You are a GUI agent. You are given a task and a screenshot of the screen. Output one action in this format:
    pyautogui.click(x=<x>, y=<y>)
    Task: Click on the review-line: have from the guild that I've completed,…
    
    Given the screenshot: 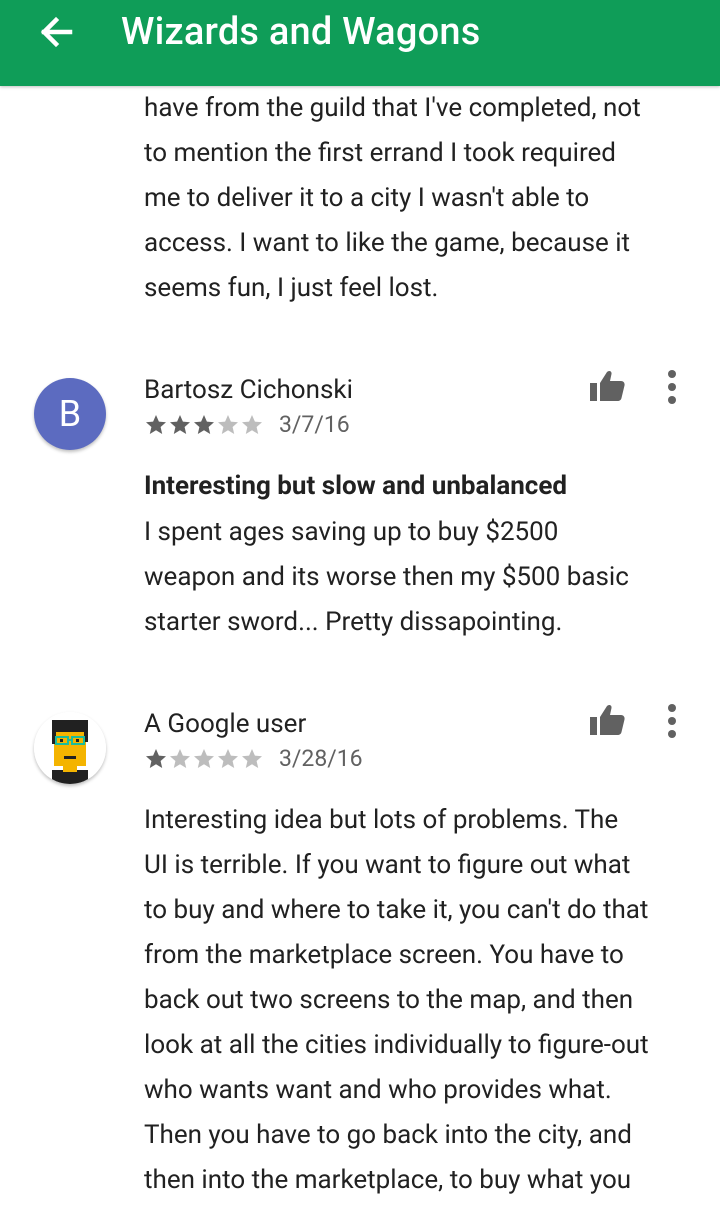 What is the action you would take?
    pyautogui.click(x=392, y=108)
    